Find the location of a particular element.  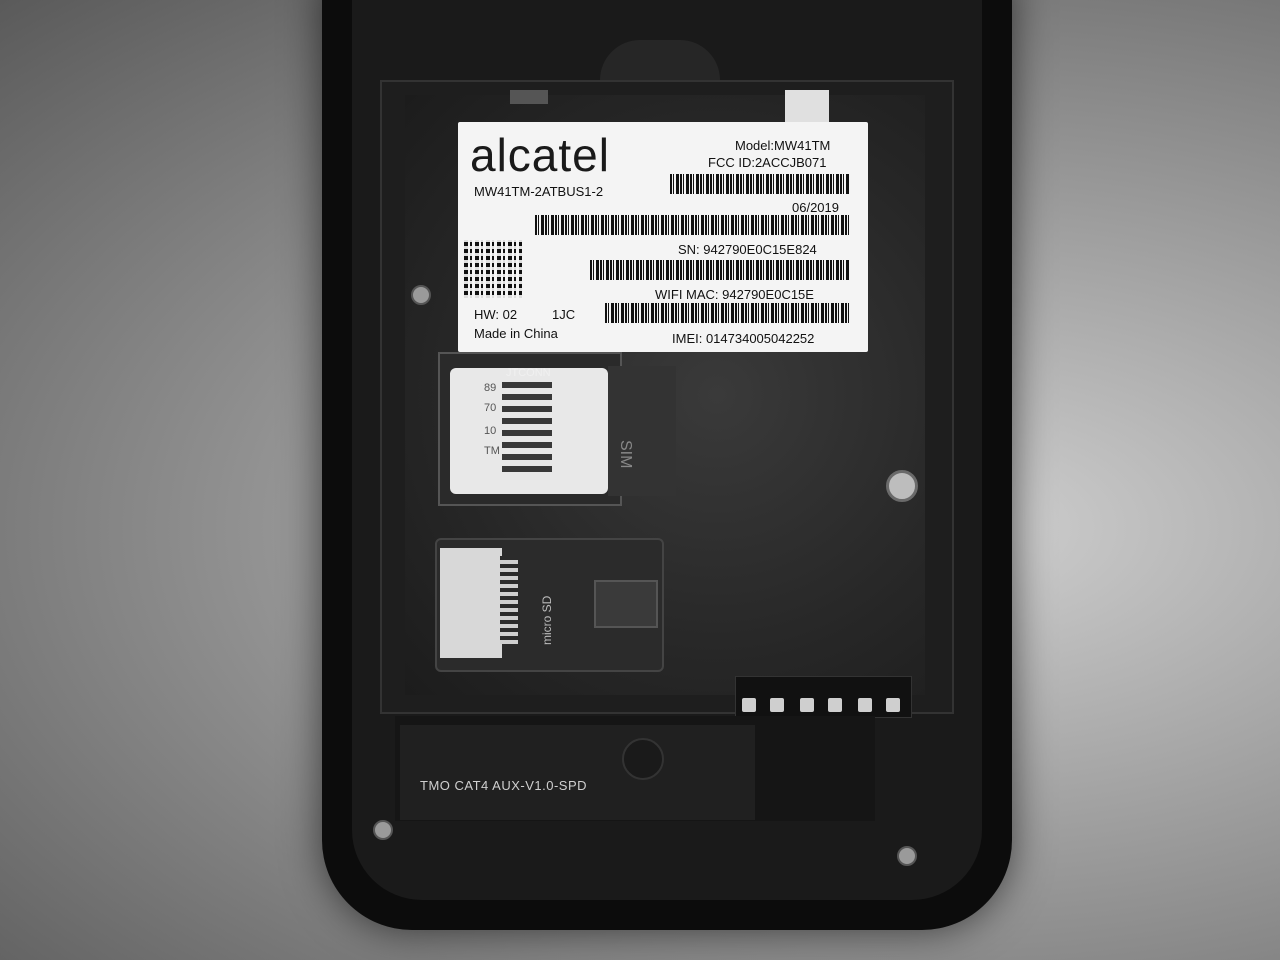

right-clip is located at coordinates (807, 107).